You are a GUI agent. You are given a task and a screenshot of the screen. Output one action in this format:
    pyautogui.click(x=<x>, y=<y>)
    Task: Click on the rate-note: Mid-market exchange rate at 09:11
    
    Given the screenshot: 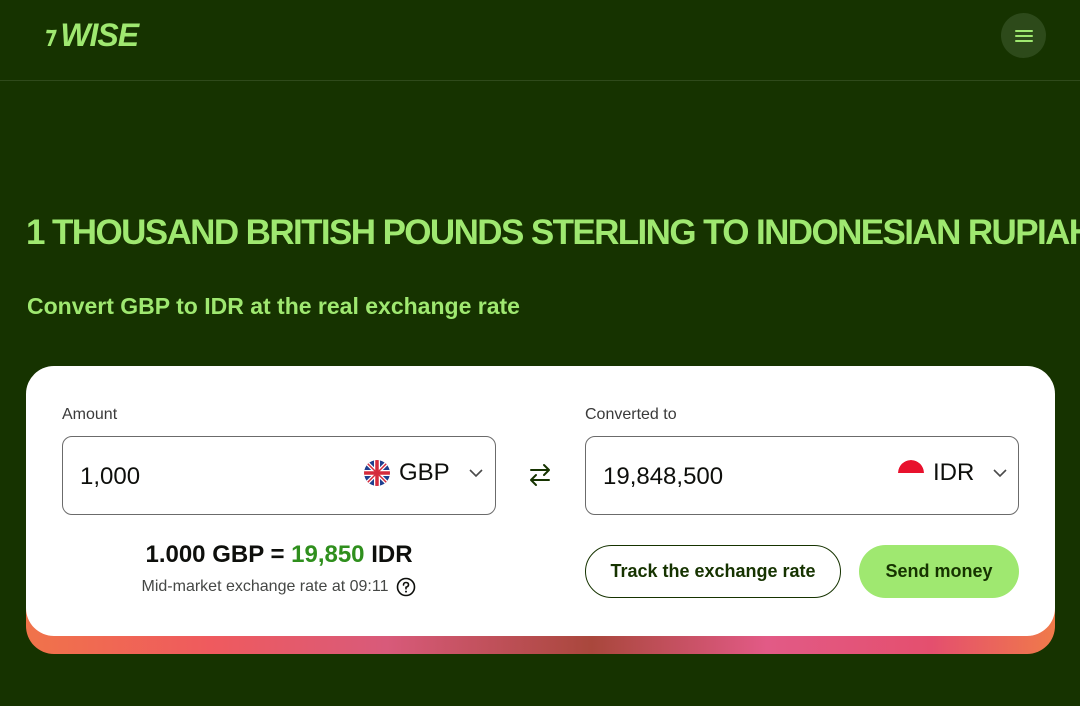 What is the action you would take?
    pyautogui.click(x=279, y=587)
    